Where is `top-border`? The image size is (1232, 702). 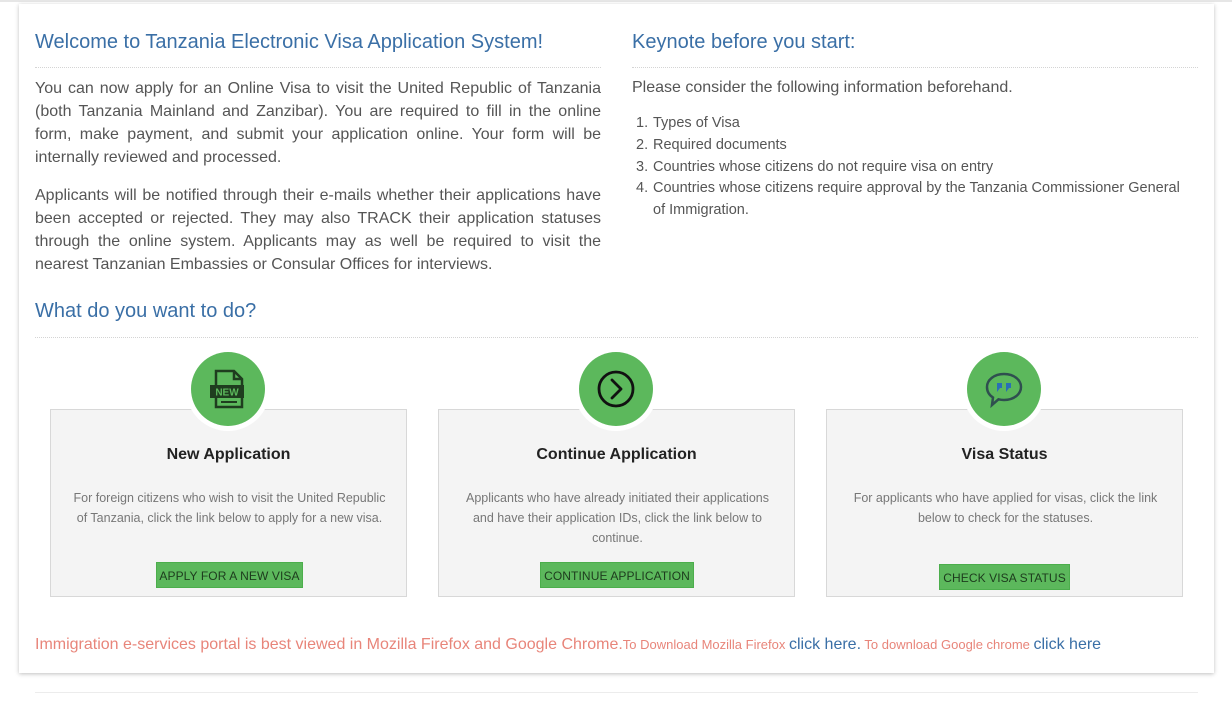 top-border is located at coordinates (616, 1).